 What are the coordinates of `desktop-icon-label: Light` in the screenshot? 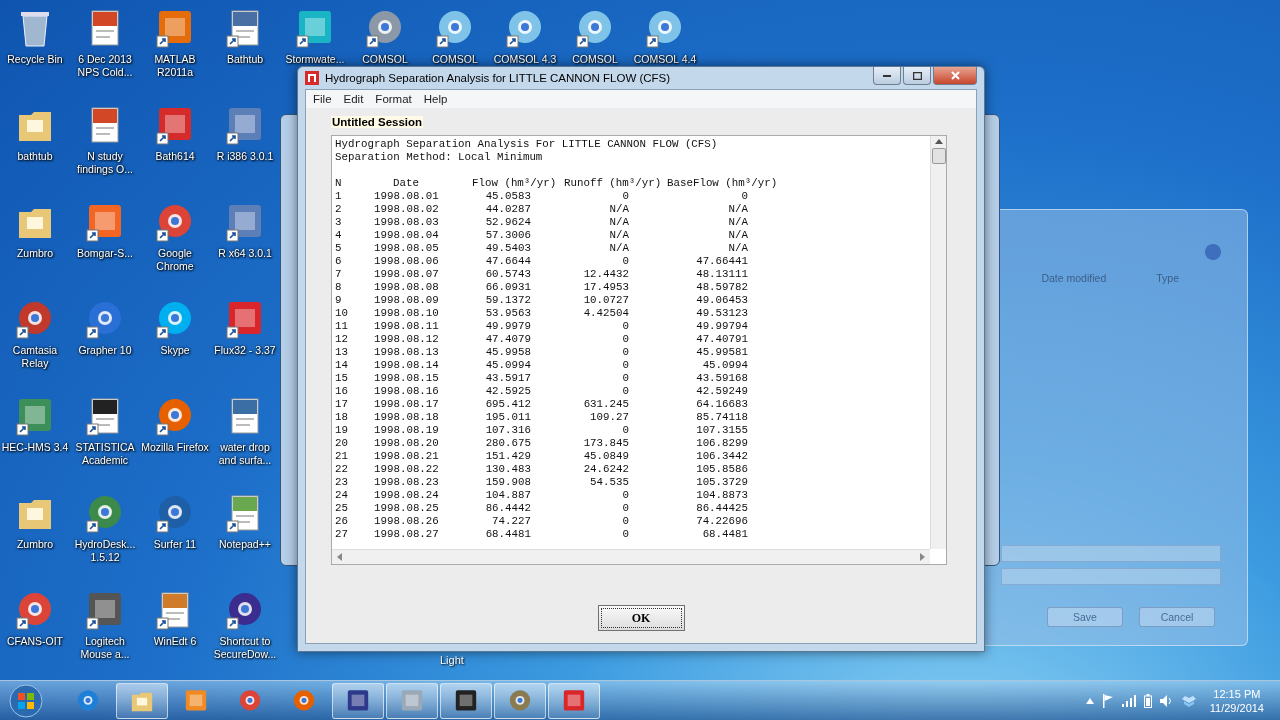 It's located at (452, 660).